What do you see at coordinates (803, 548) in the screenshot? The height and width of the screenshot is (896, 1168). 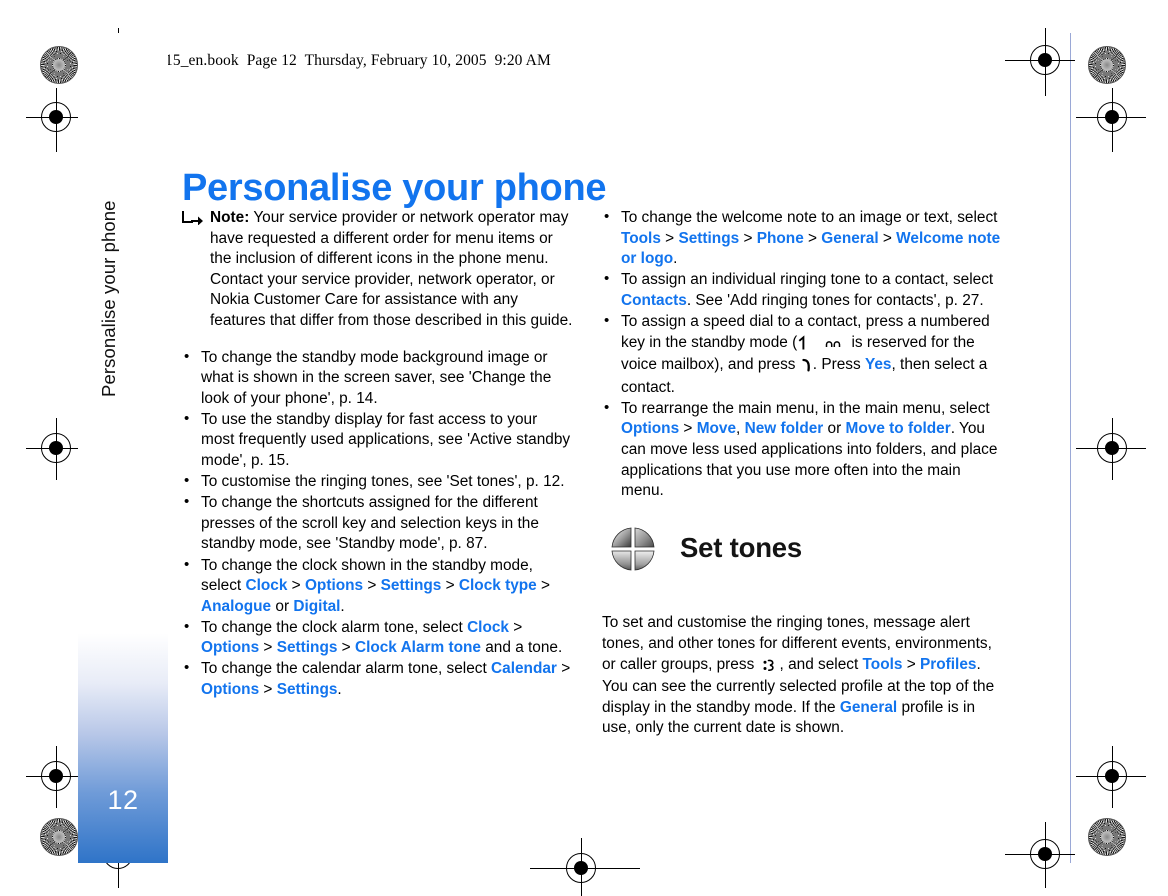 I see `set-tones-section-header: Set tones` at bounding box center [803, 548].